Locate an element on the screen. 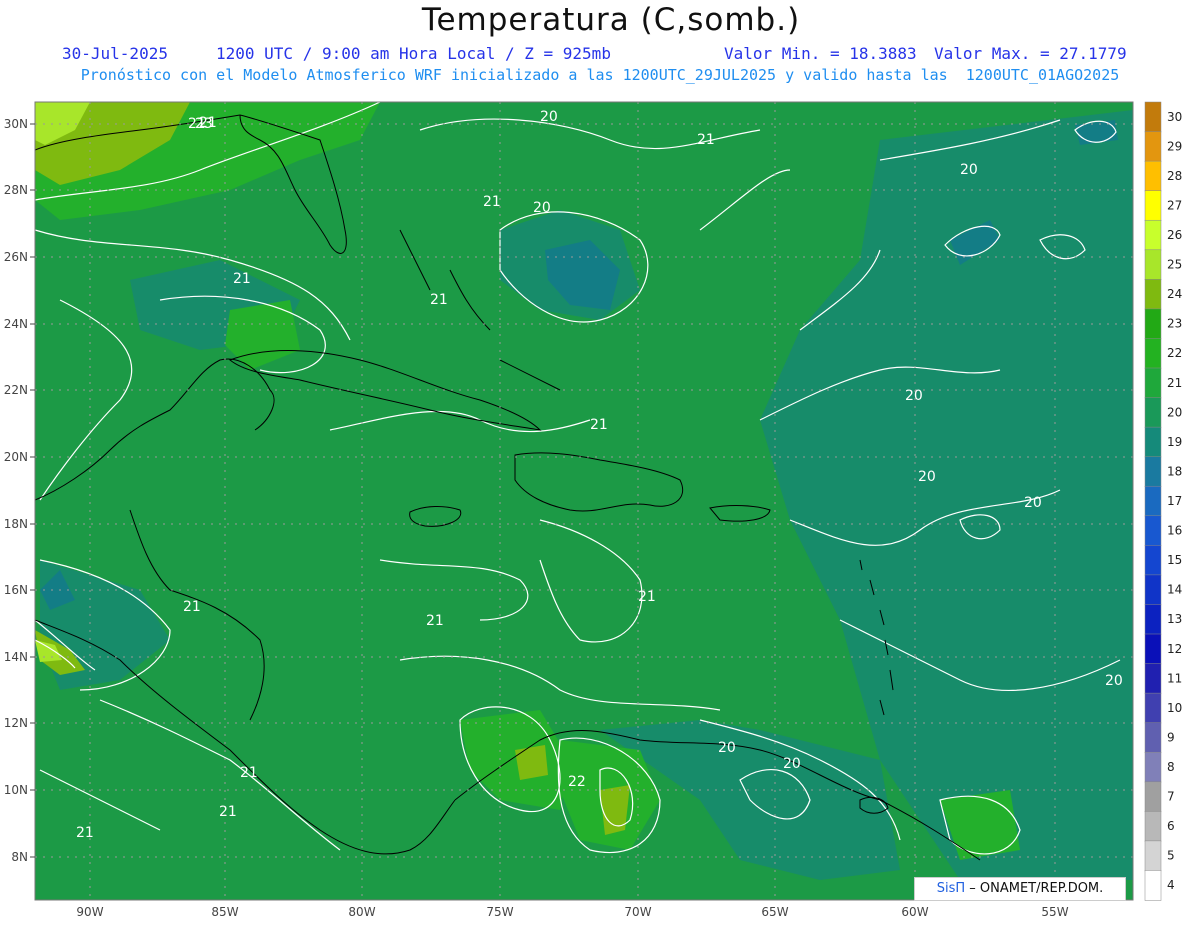 The image size is (1200, 927). colorbar-label: 21 is located at coordinates (1174, 383).